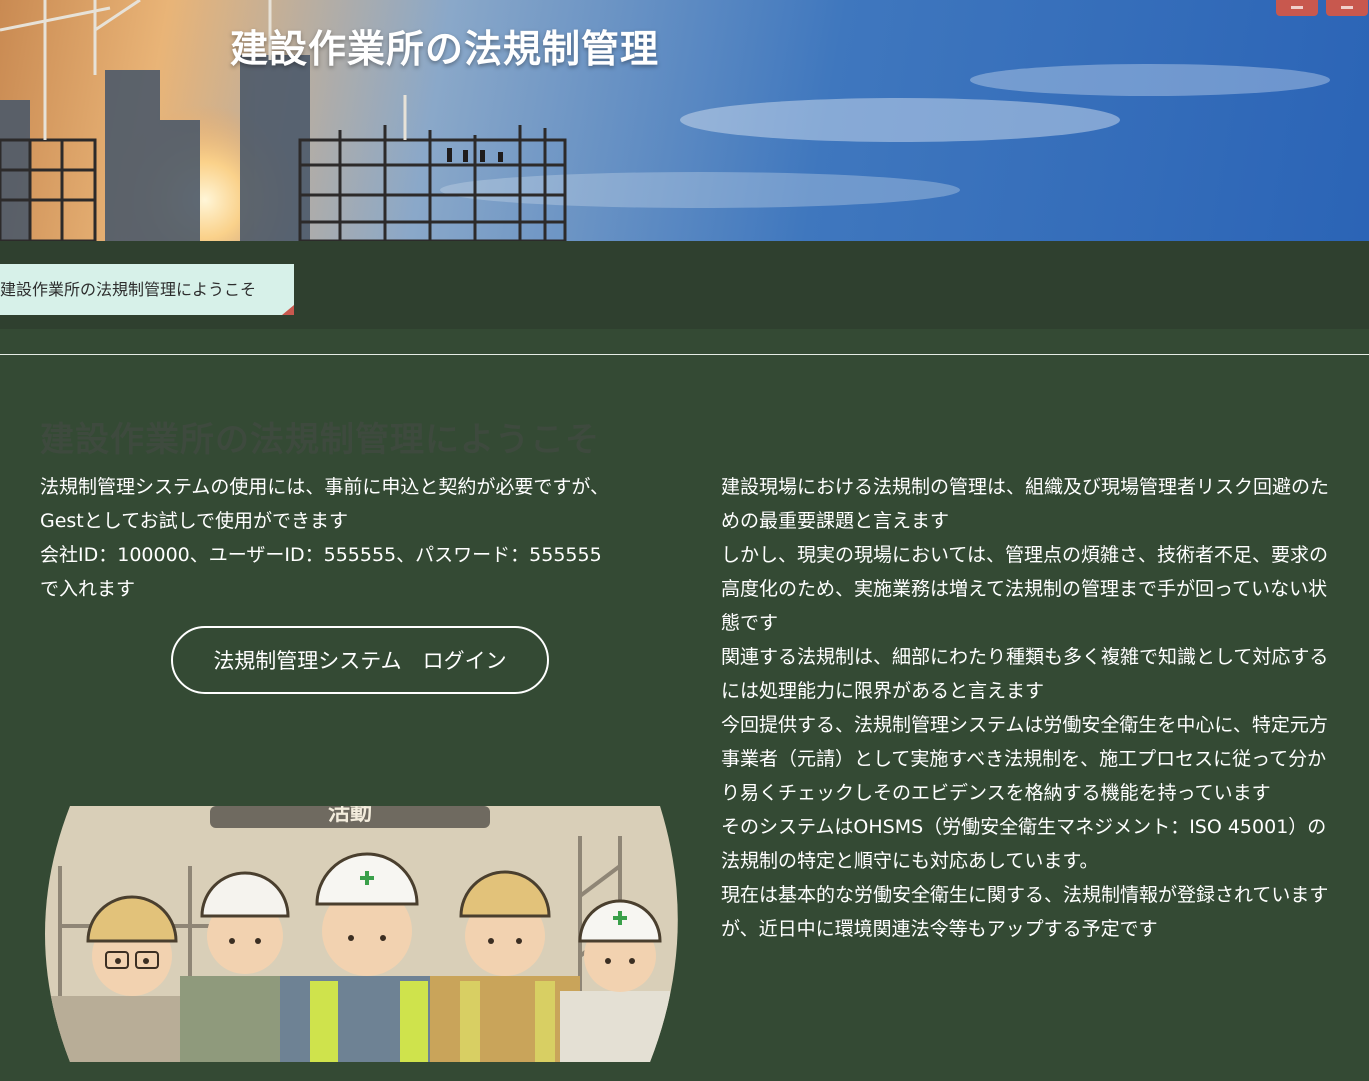 This screenshot has width=1369, height=1081. What do you see at coordinates (1025, 657) in the screenshot?
I see `description-line: 関連する法規制は、細部にわたり種類も多く複雑で知識として対応する` at bounding box center [1025, 657].